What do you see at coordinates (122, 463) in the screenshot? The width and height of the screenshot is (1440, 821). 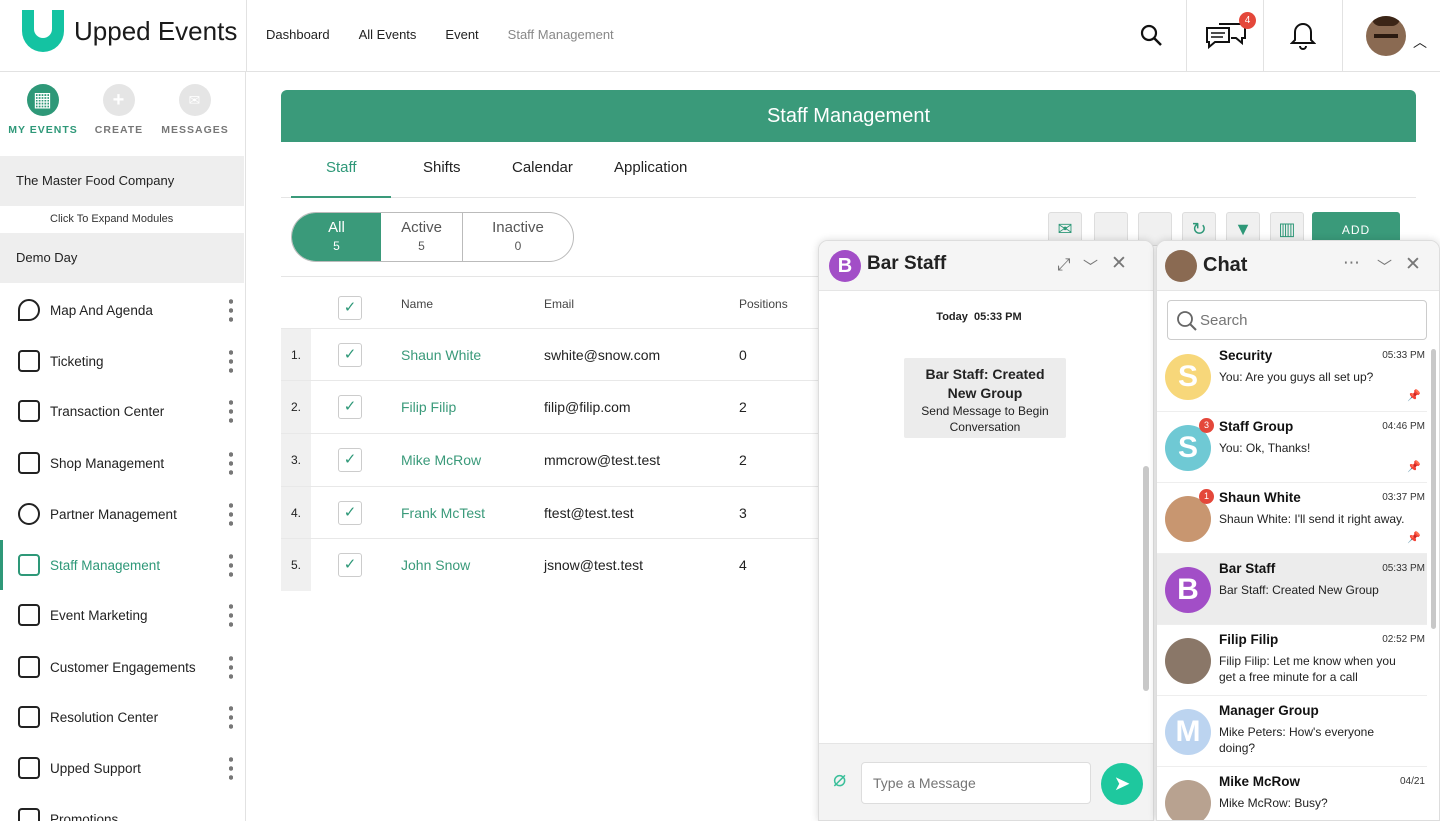 I see `sidebar-item-shop-management: Shop Management` at bounding box center [122, 463].